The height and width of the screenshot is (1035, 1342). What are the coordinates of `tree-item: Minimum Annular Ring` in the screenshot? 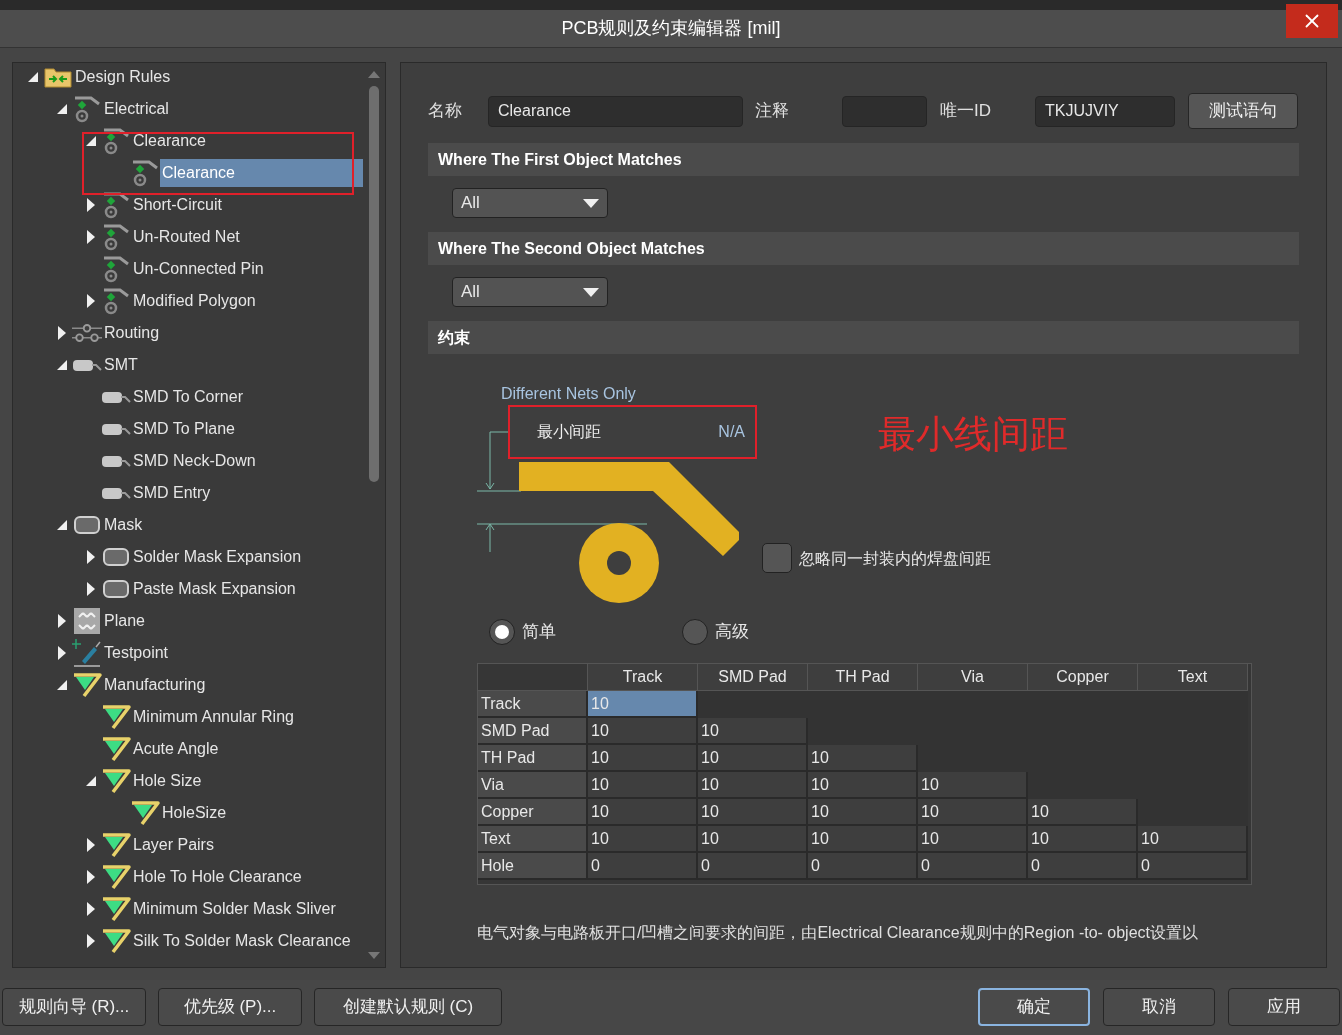 It's located at (212, 717).